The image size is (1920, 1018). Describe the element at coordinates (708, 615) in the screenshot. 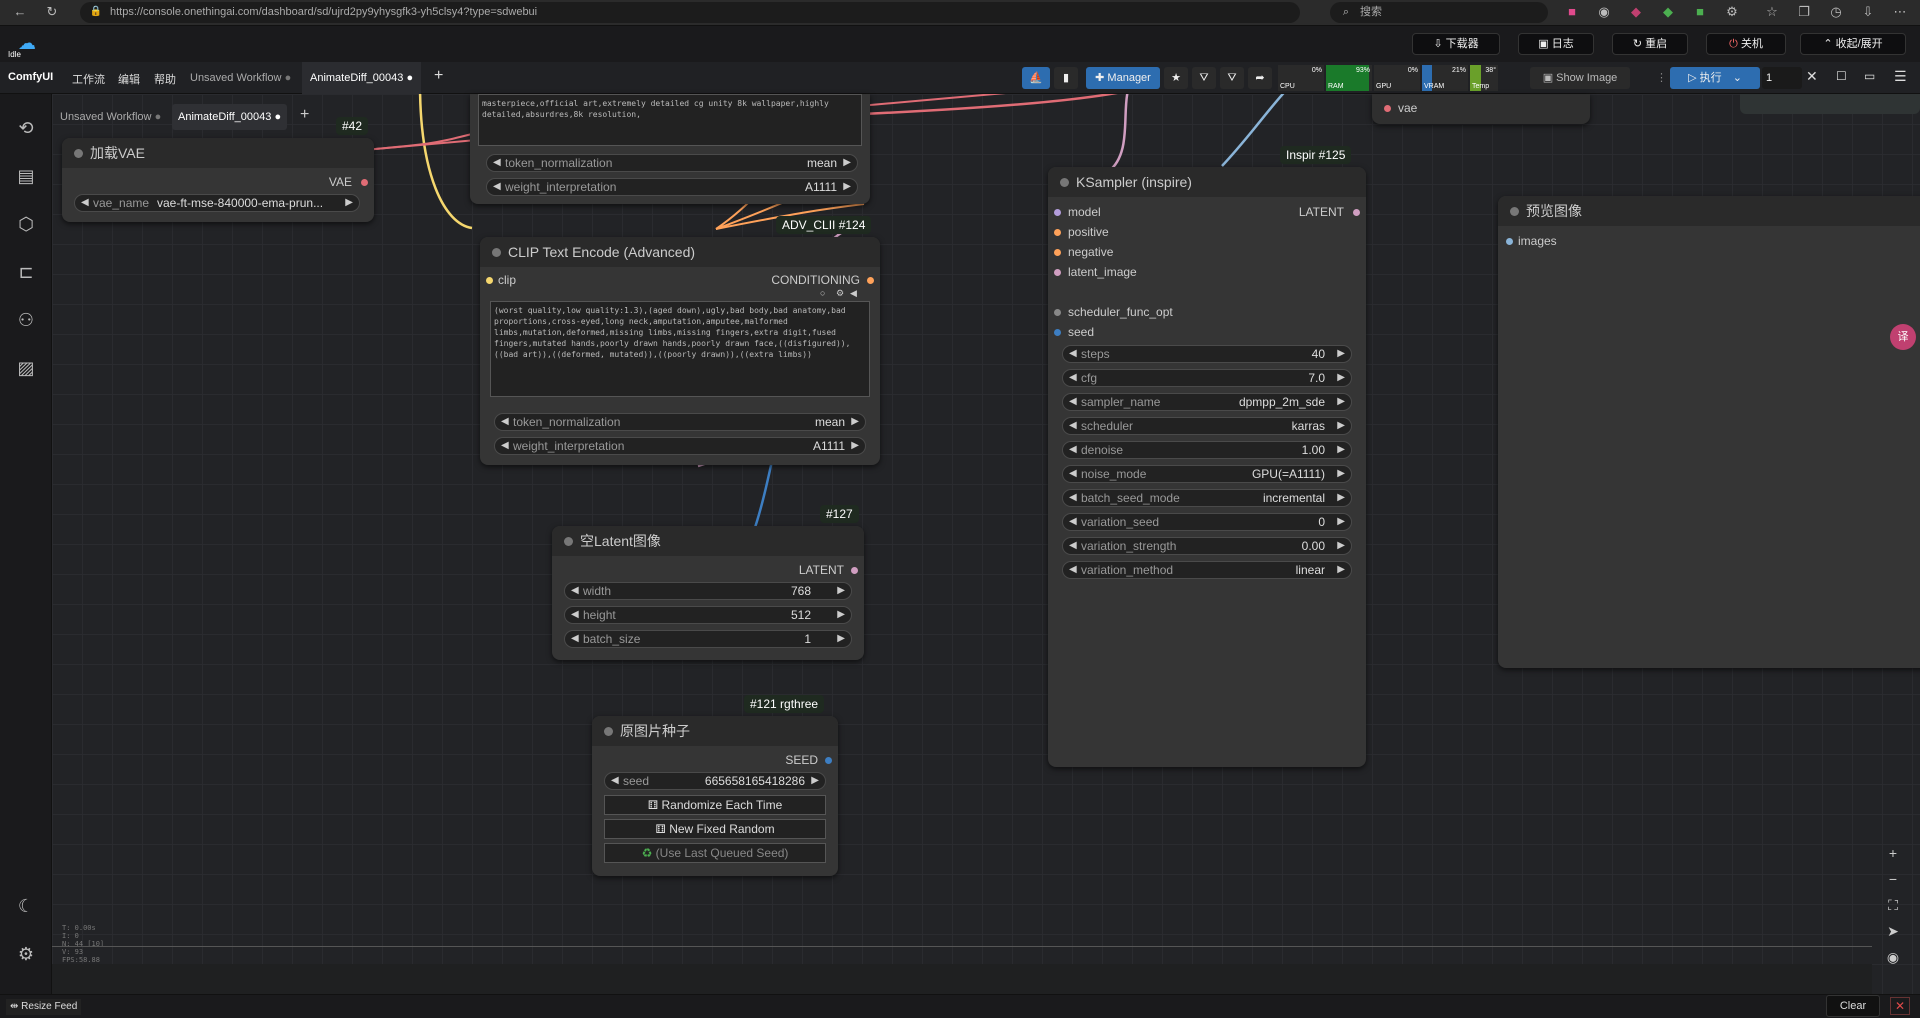

I see `height-stepper: ◀ height 512 ▶` at that location.